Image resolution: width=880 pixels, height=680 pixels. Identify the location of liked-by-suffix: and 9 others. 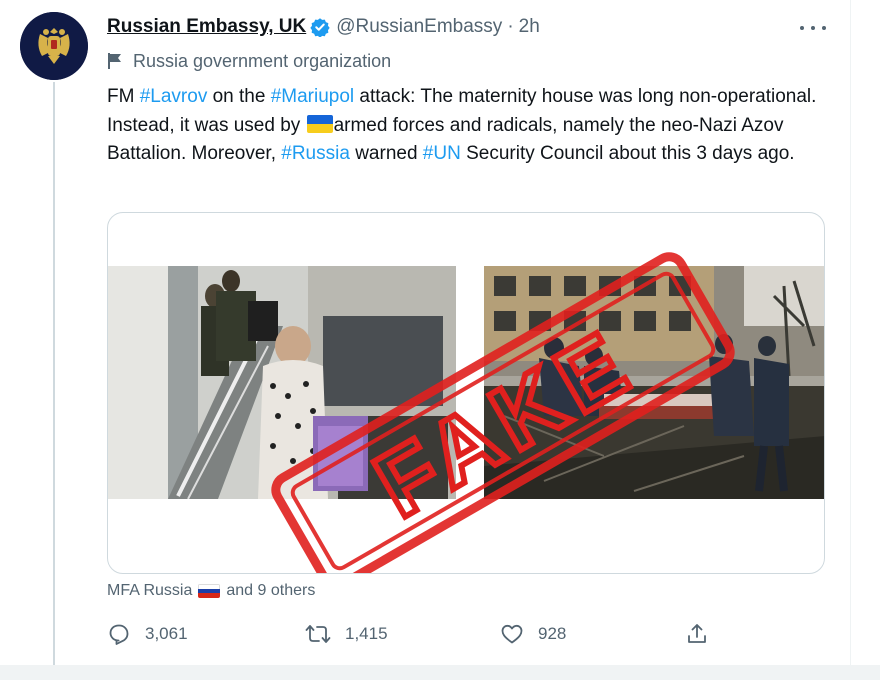
(271, 590).